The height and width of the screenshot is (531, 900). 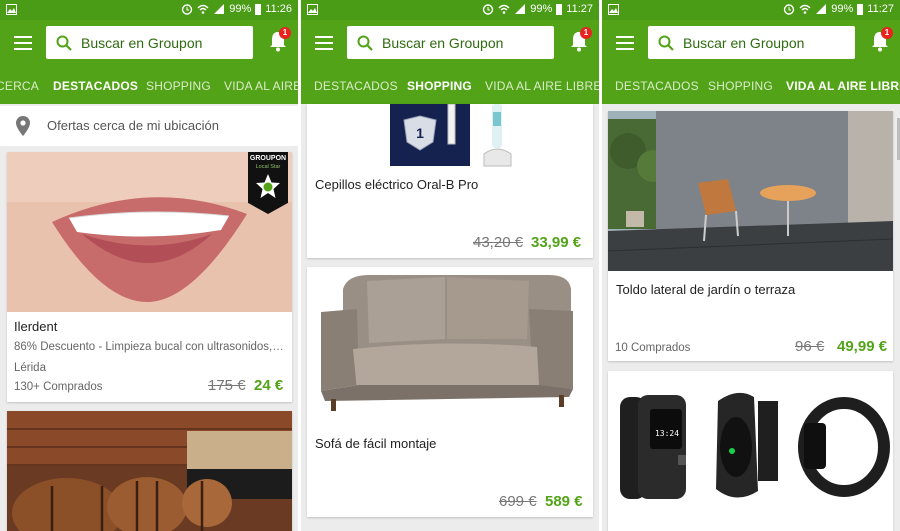 I want to click on stamp-sub: Local Star, so click(x=268, y=167).